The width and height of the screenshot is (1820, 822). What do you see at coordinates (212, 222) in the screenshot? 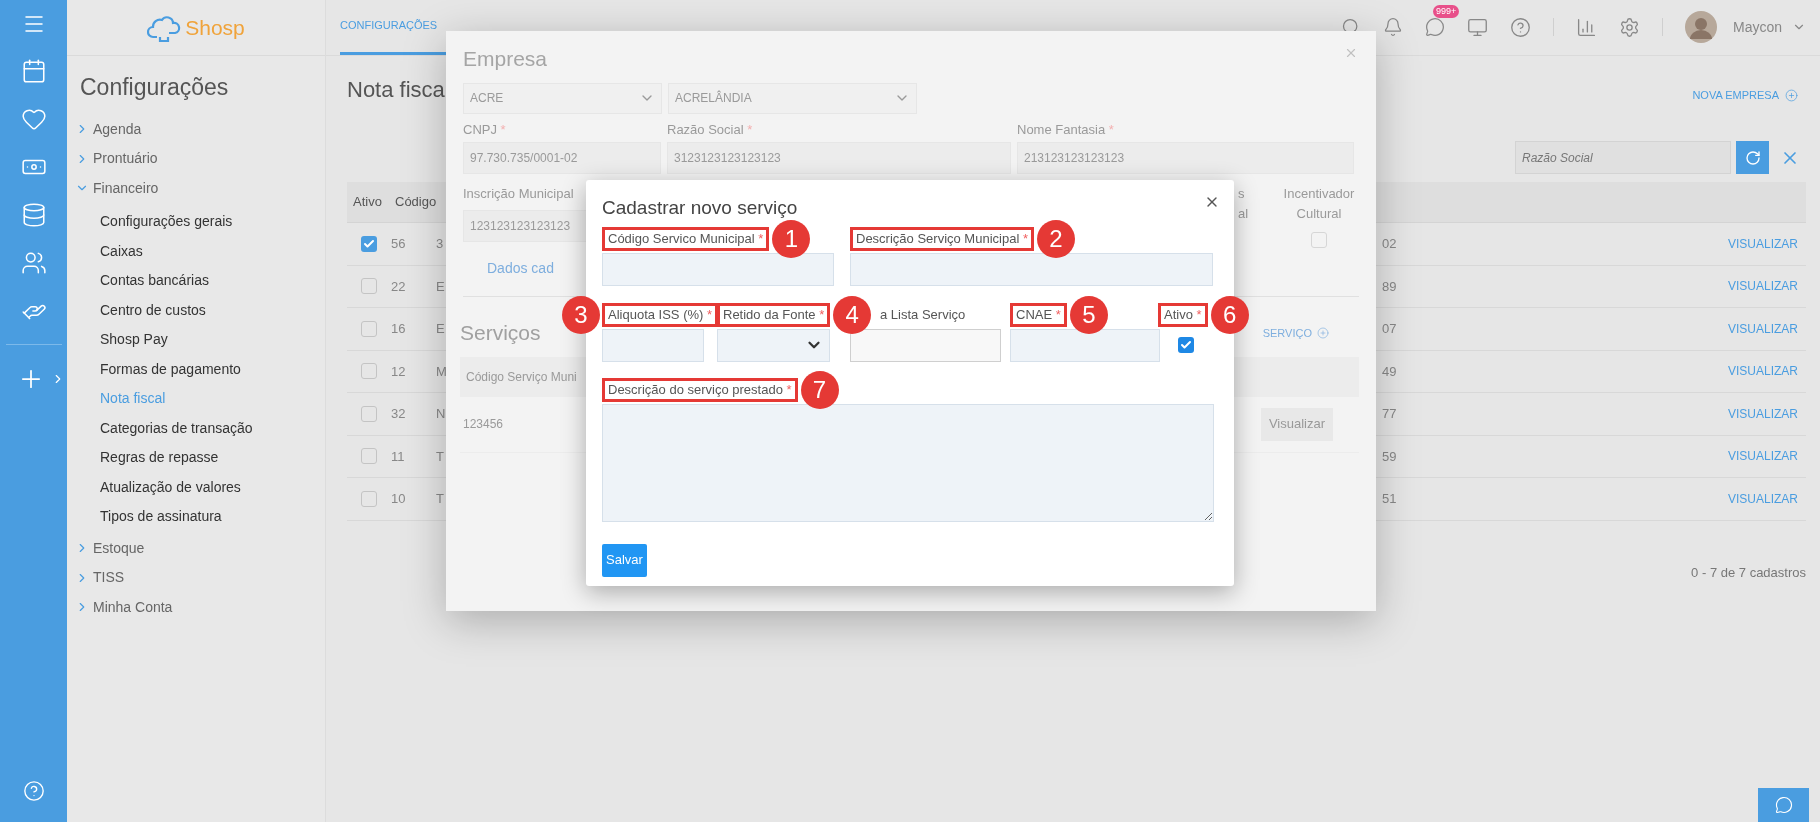
I see `sidebar-subitem: Configurações gerais` at bounding box center [212, 222].